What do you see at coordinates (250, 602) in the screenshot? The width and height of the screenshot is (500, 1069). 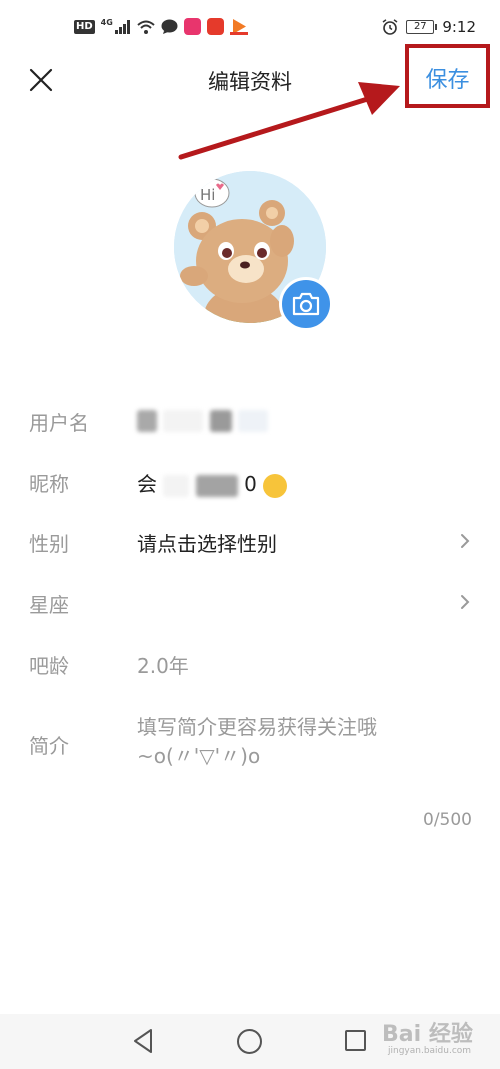 I see `zodiac-row: 星座` at bounding box center [250, 602].